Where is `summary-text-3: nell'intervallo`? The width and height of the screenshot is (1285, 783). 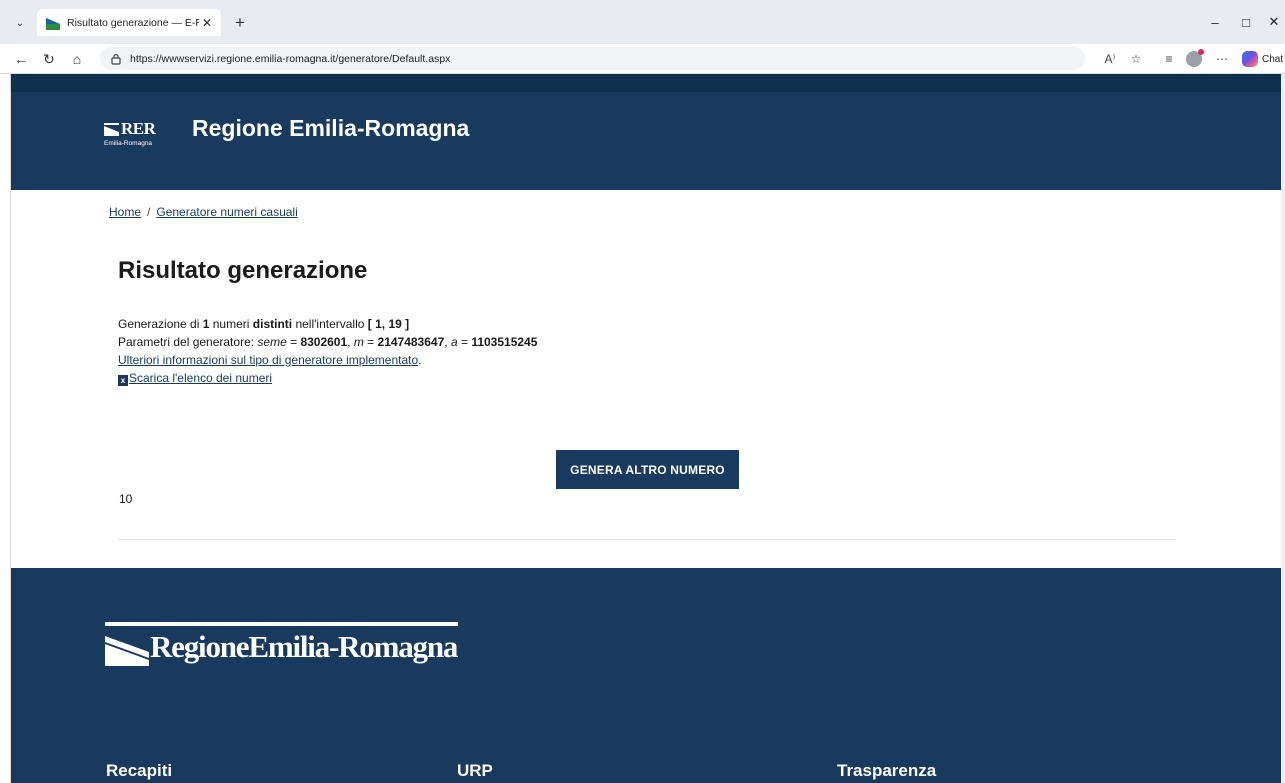 summary-text-3: nell'intervallo is located at coordinates (330, 324).